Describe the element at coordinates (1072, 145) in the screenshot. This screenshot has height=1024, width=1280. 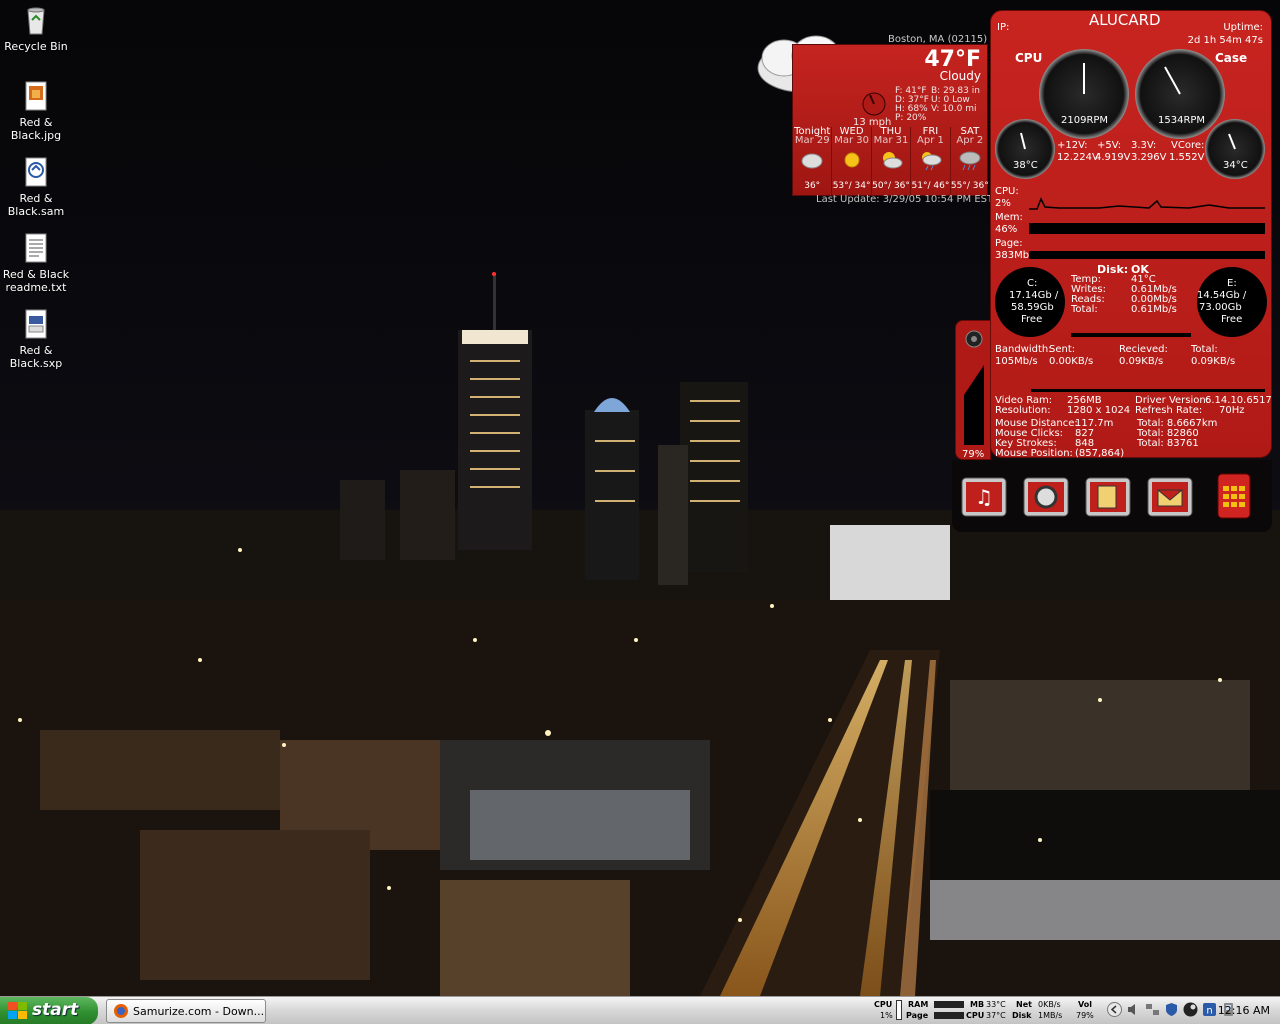
I see `voltage-label: +12V:` at that location.